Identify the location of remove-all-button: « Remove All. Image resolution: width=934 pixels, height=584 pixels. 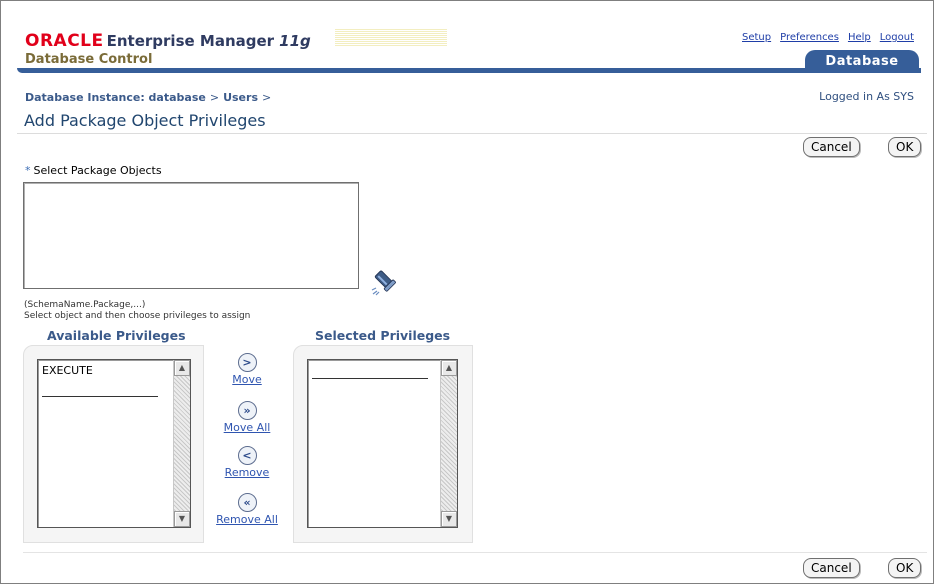
(247, 509).